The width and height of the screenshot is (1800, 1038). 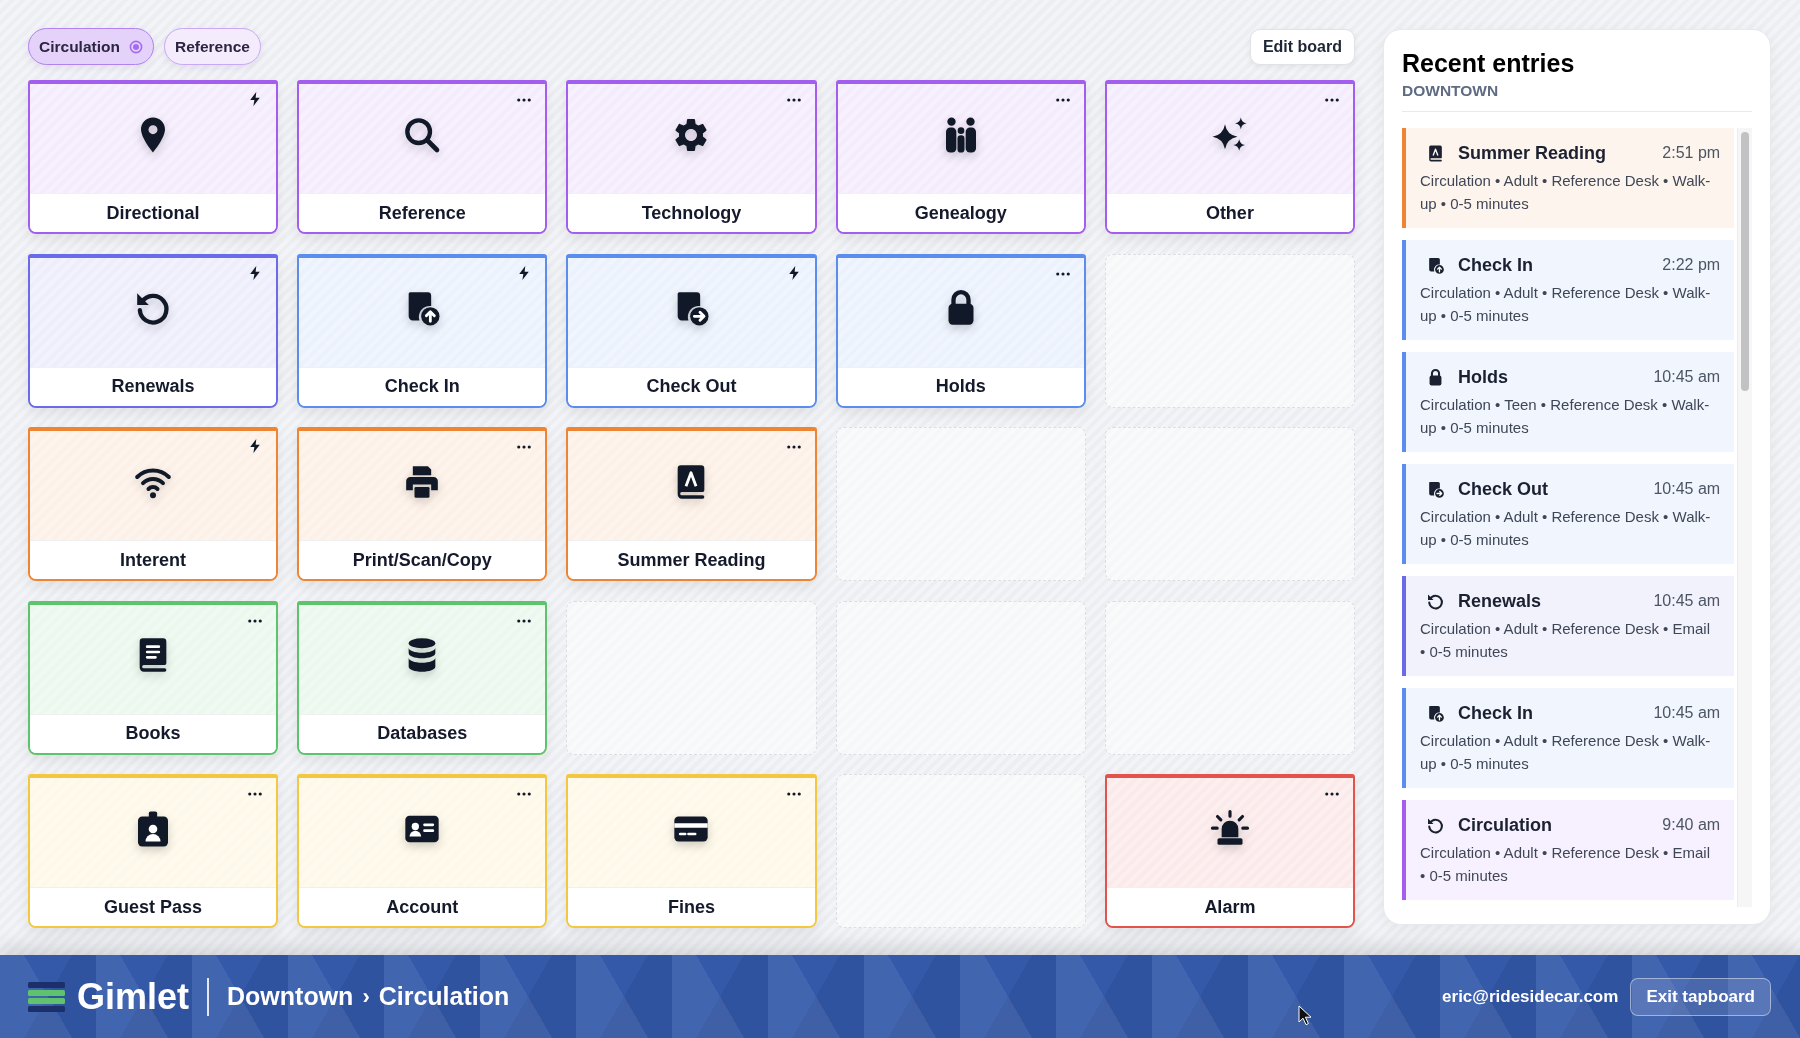 What do you see at coordinates (1691, 153) in the screenshot?
I see `entry-time: 2:51 pm` at bounding box center [1691, 153].